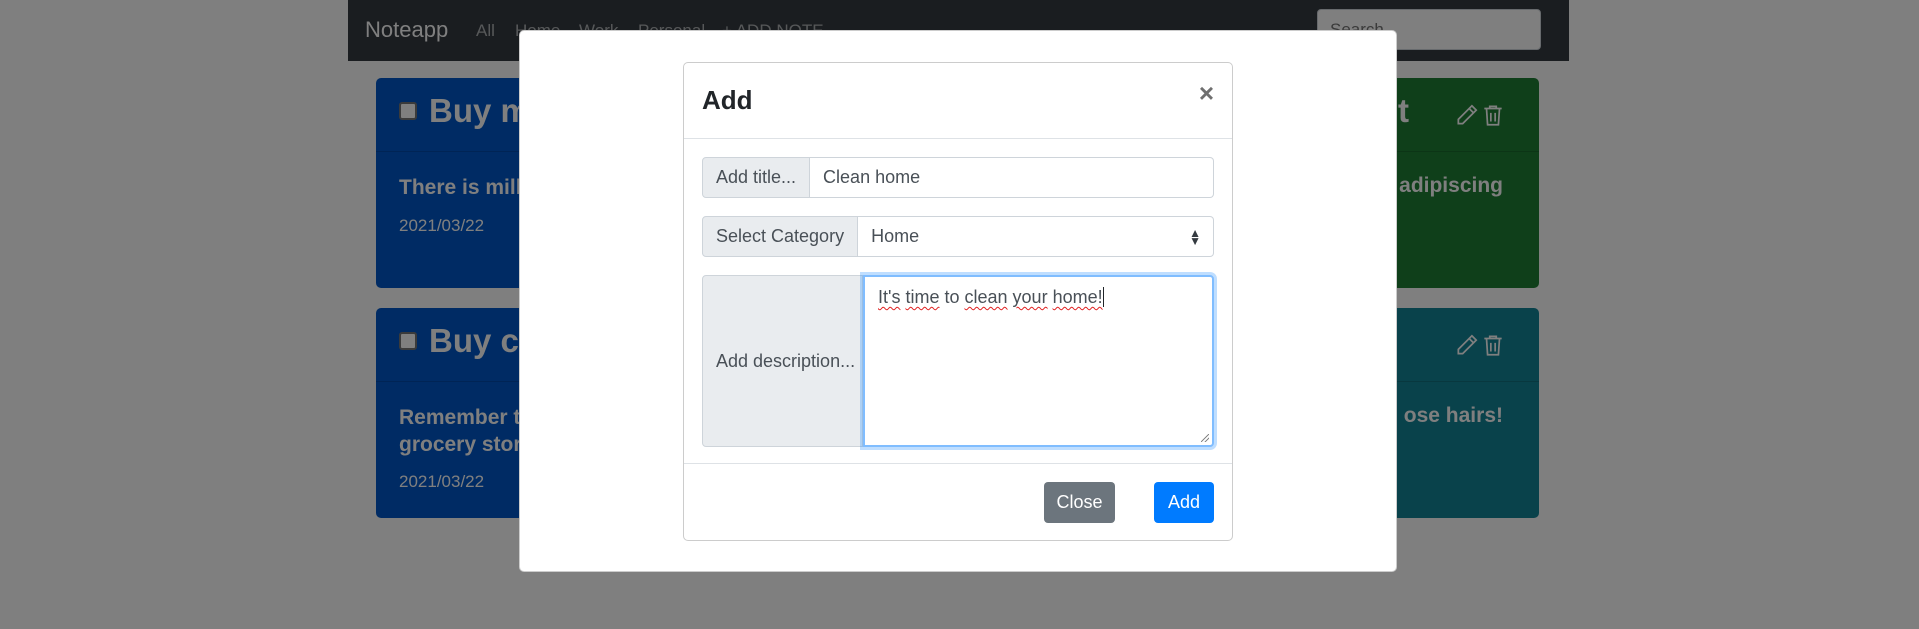  I want to click on category-addon-label: Select Category, so click(780, 236).